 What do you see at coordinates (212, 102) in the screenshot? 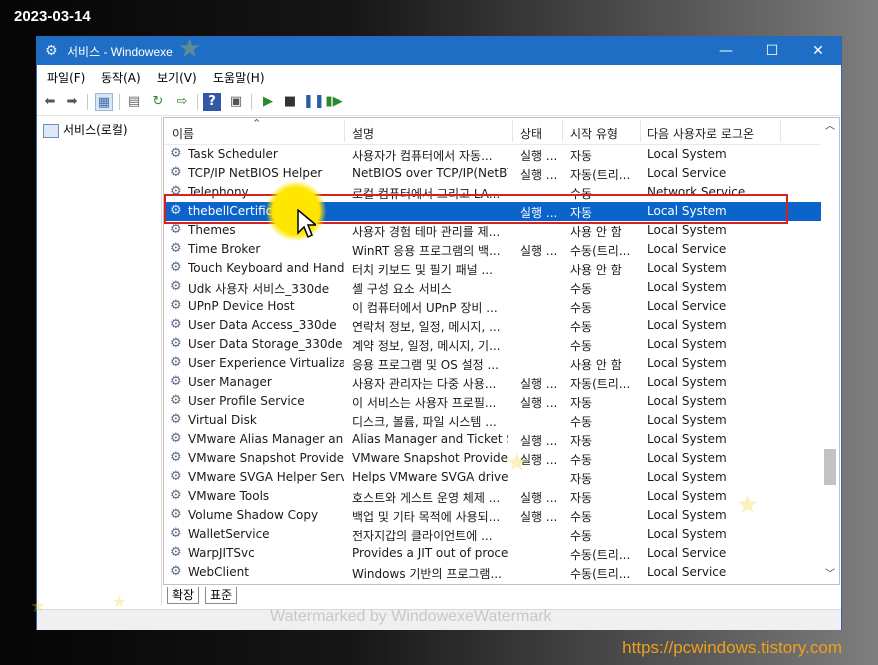
I see `help-icon: ?` at bounding box center [212, 102].